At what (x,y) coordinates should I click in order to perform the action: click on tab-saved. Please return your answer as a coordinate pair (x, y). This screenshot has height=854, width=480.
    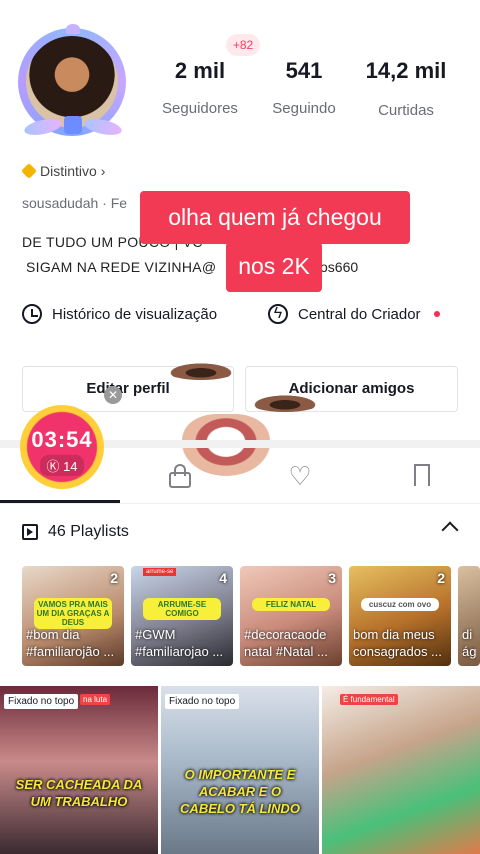
    Looking at the image, I should click on (422, 476).